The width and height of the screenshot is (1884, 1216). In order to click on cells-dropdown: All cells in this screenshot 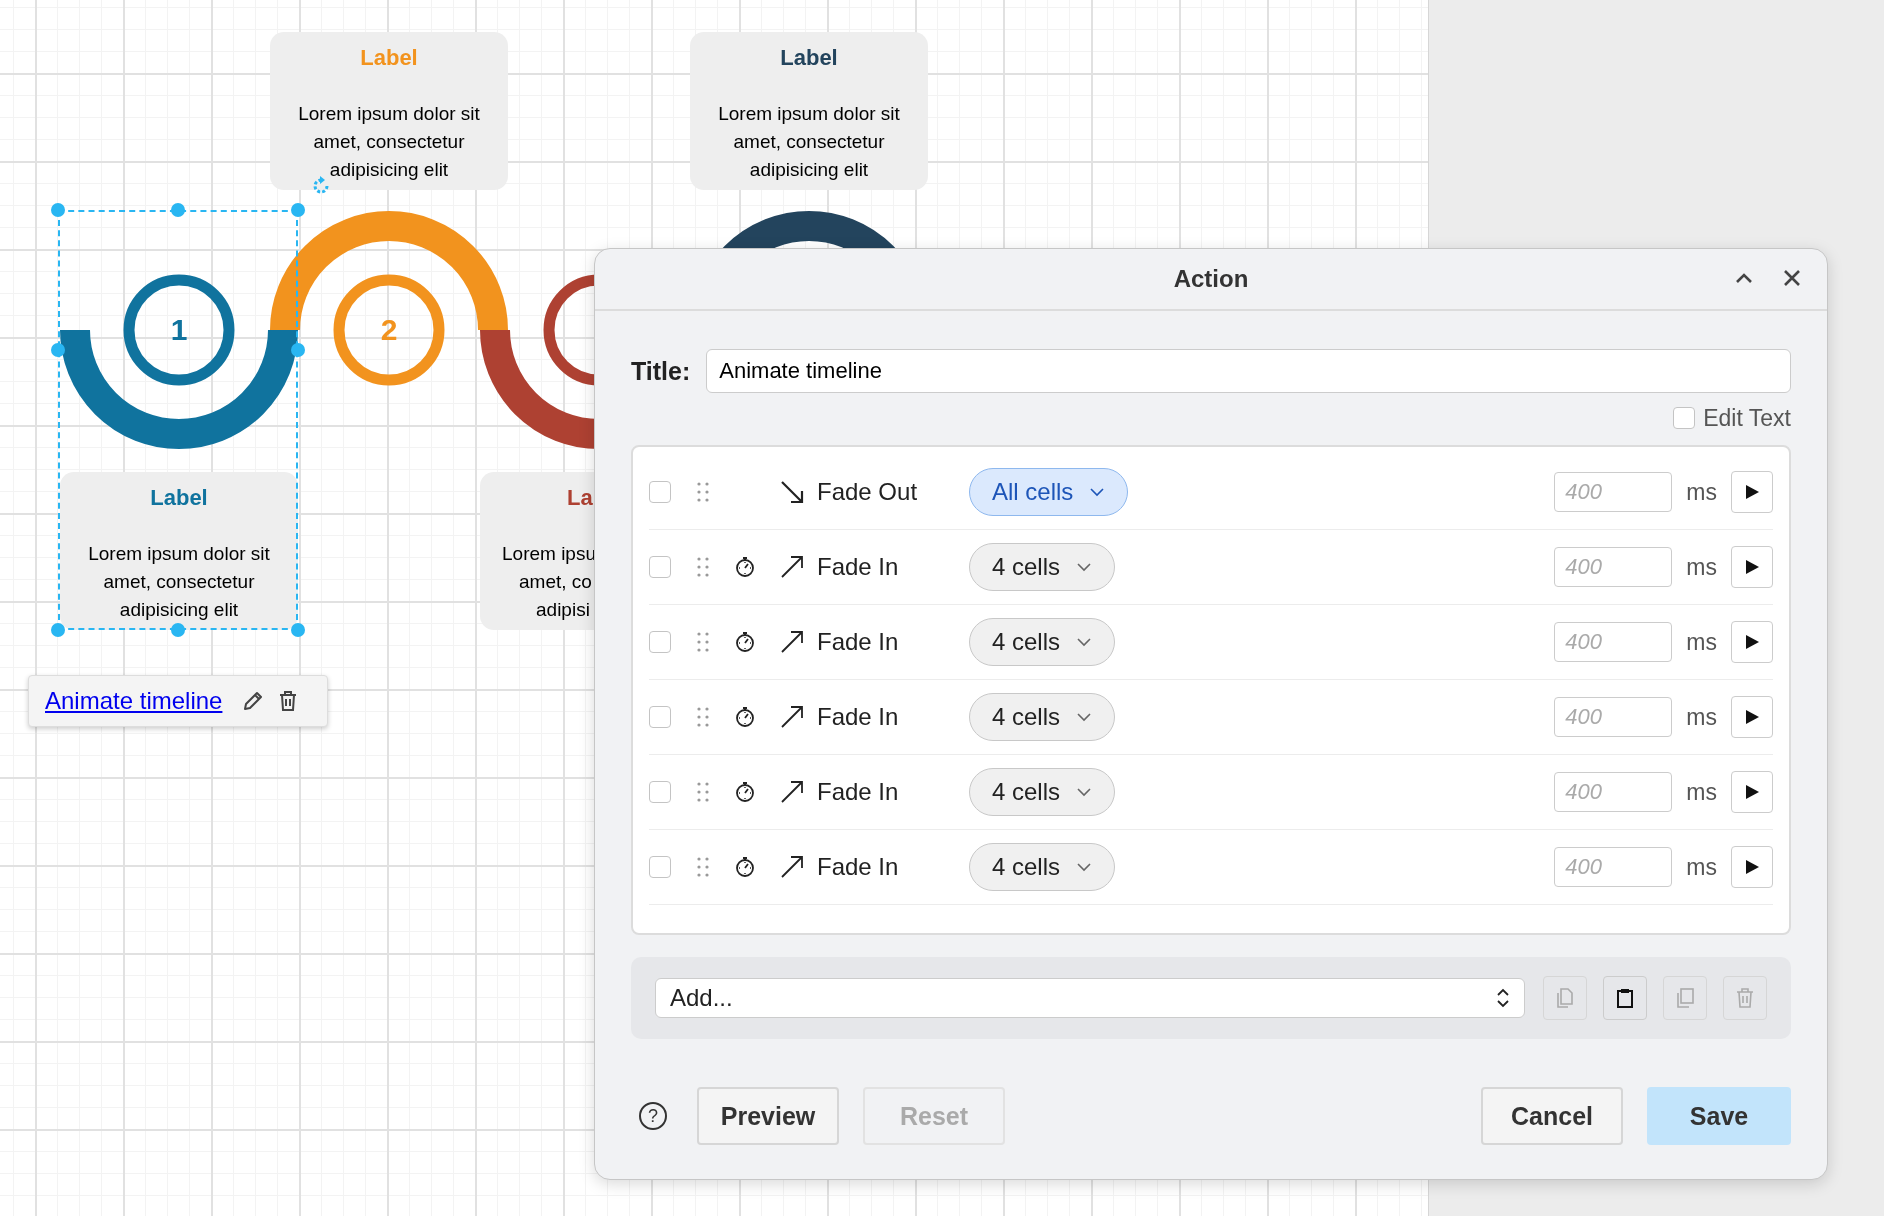, I will do `click(1049, 492)`.